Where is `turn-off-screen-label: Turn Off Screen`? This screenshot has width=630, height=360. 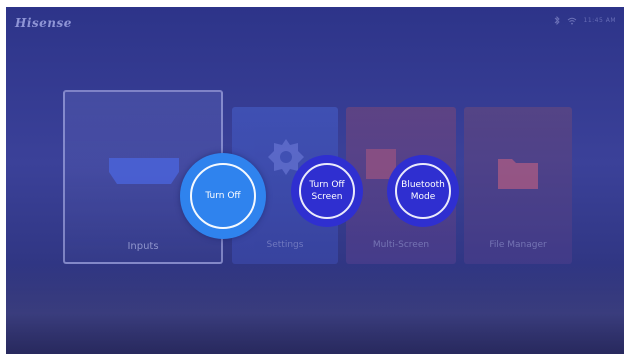
turn-off-screen-label: Turn Off Screen is located at coordinates (326, 191).